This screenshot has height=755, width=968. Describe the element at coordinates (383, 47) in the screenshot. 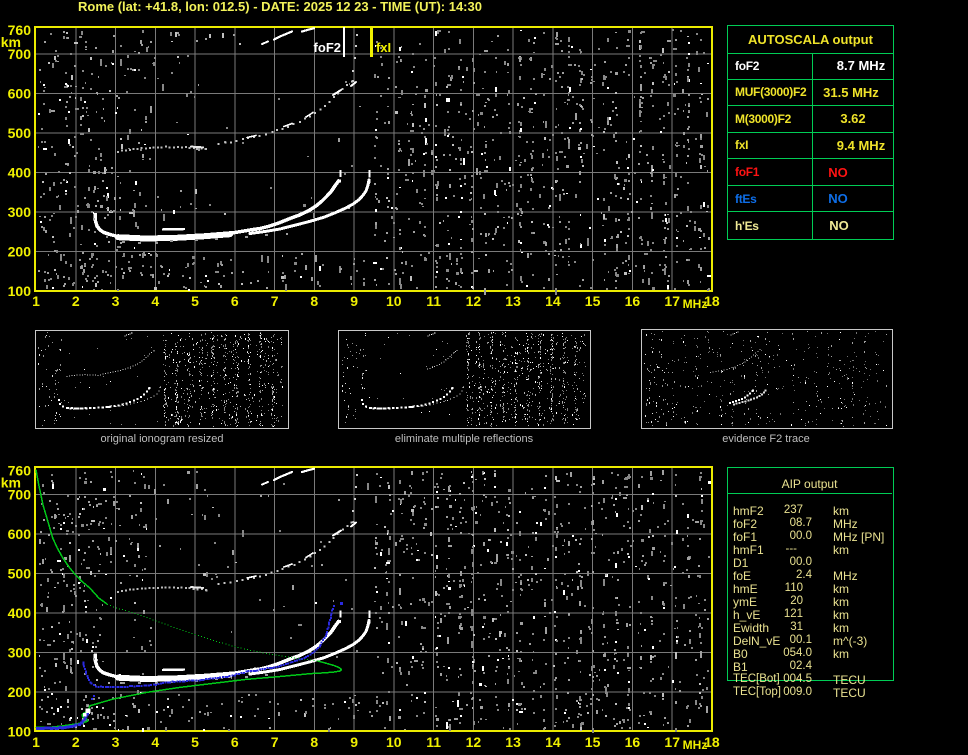

I see `svg-text: fxI` at that location.